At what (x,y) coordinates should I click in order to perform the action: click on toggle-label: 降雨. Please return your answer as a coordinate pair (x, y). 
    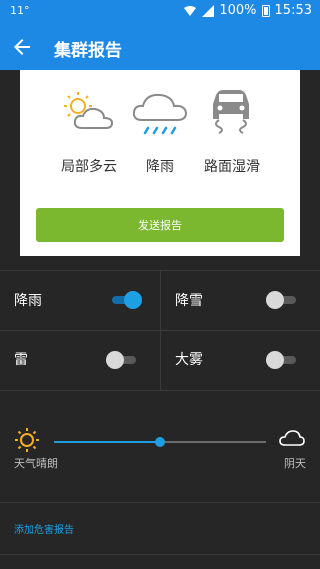
    Looking at the image, I should click on (28, 301).